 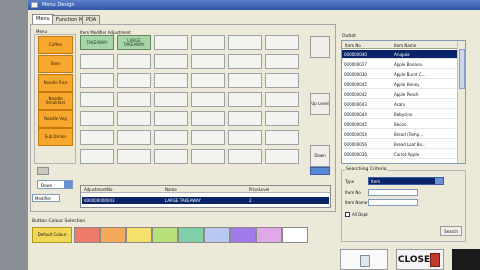 What do you see at coordinates (393, 202) in the screenshot?
I see `item-name-input` at bounding box center [393, 202].